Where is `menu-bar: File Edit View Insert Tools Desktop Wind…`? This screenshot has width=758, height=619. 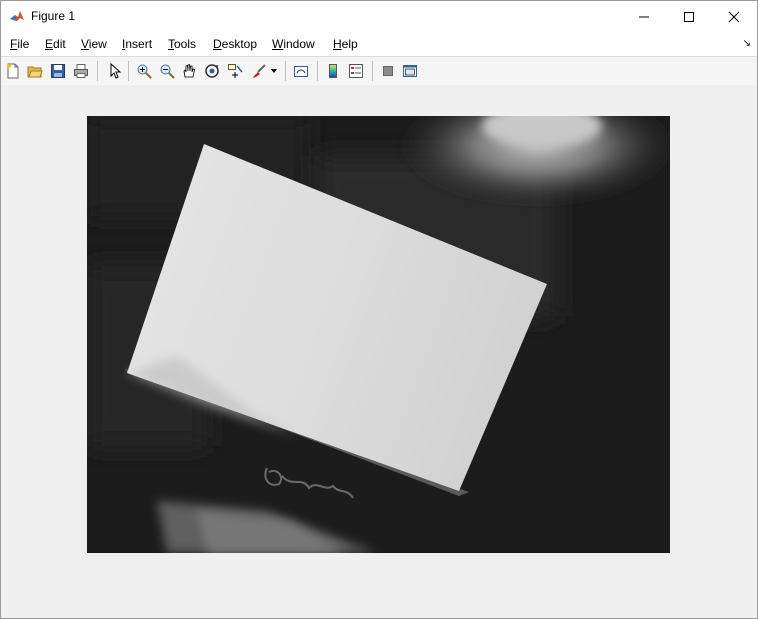 menu-bar: File Edit View Insert Tools Desktop Wind… is located at coordinates (379, 44).